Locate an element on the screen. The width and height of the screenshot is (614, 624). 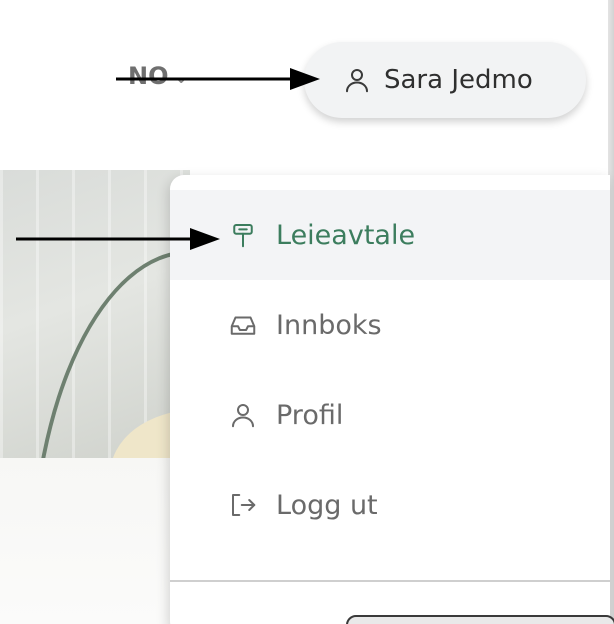
user-name: Sara Jedmo is located at coordinates (458, 80).